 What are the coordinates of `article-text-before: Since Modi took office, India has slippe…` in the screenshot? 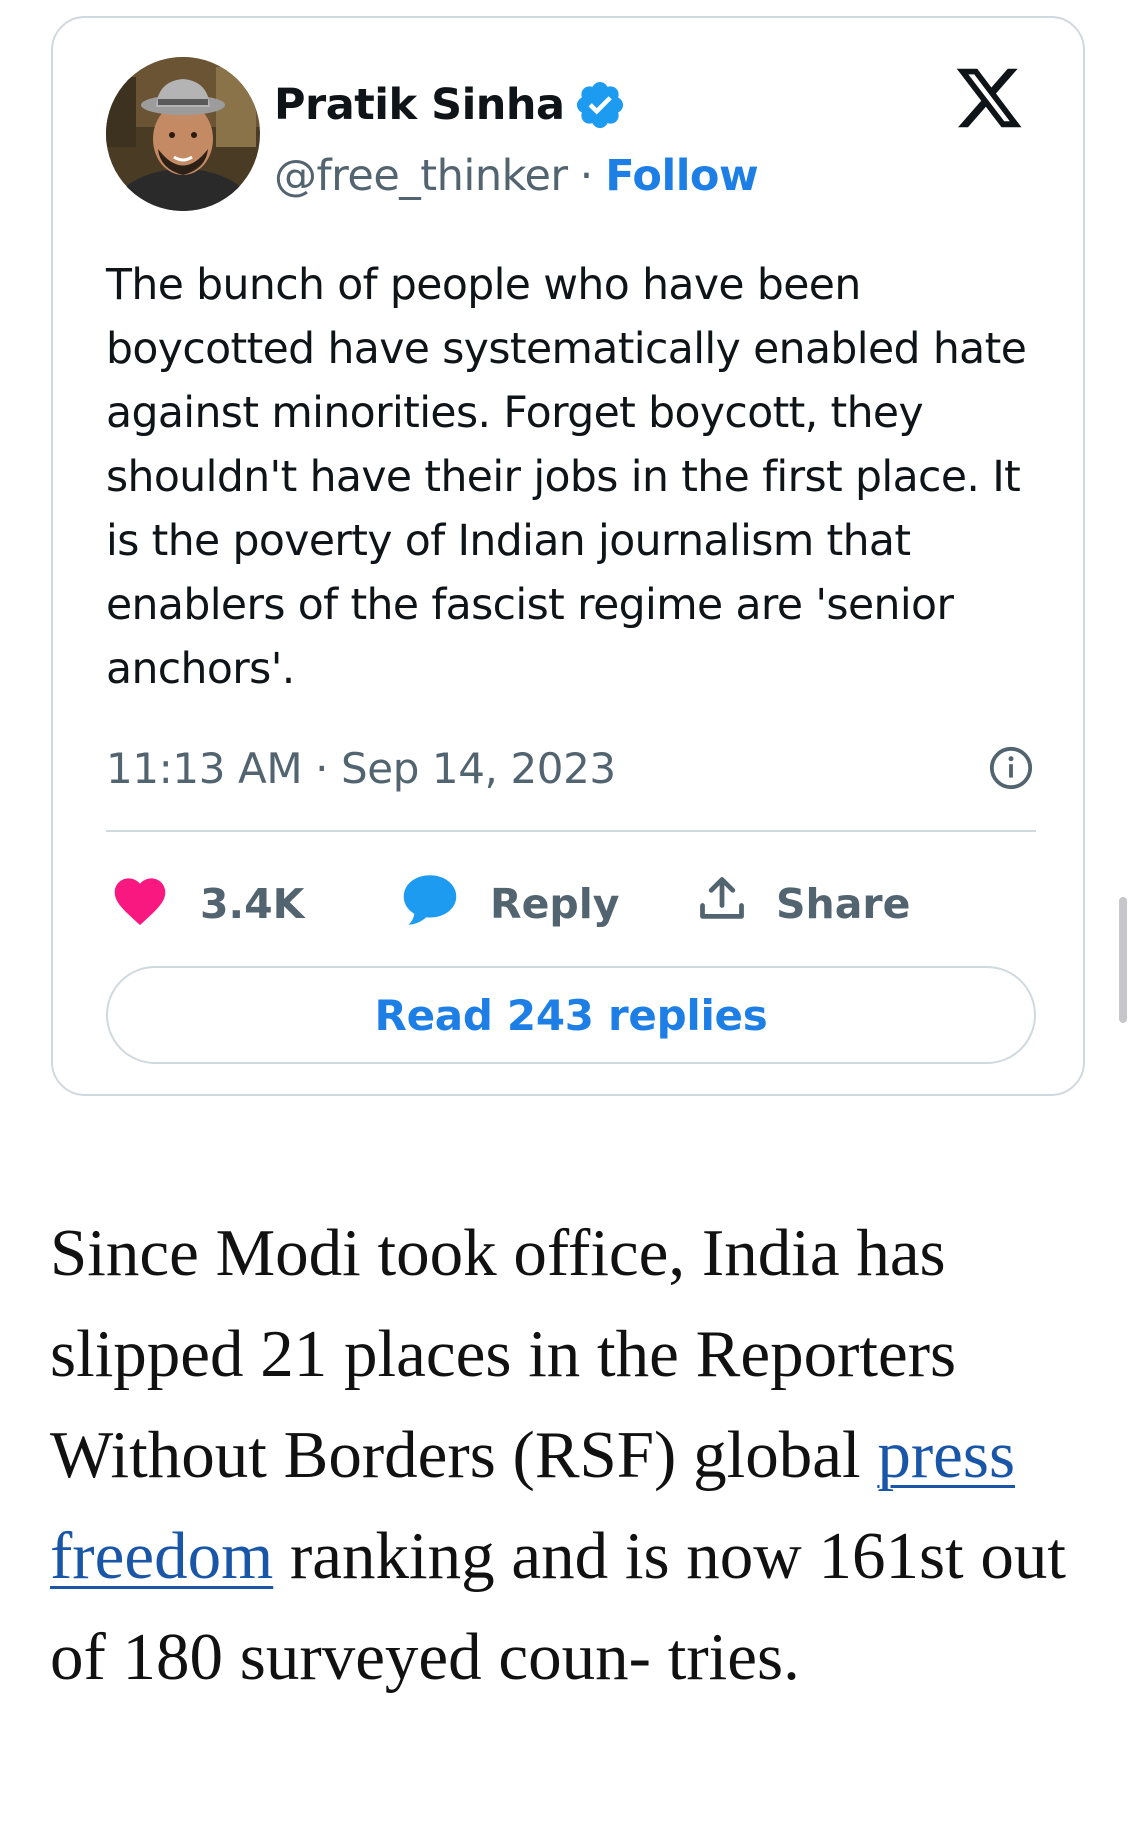 It's located at (503, 1354).